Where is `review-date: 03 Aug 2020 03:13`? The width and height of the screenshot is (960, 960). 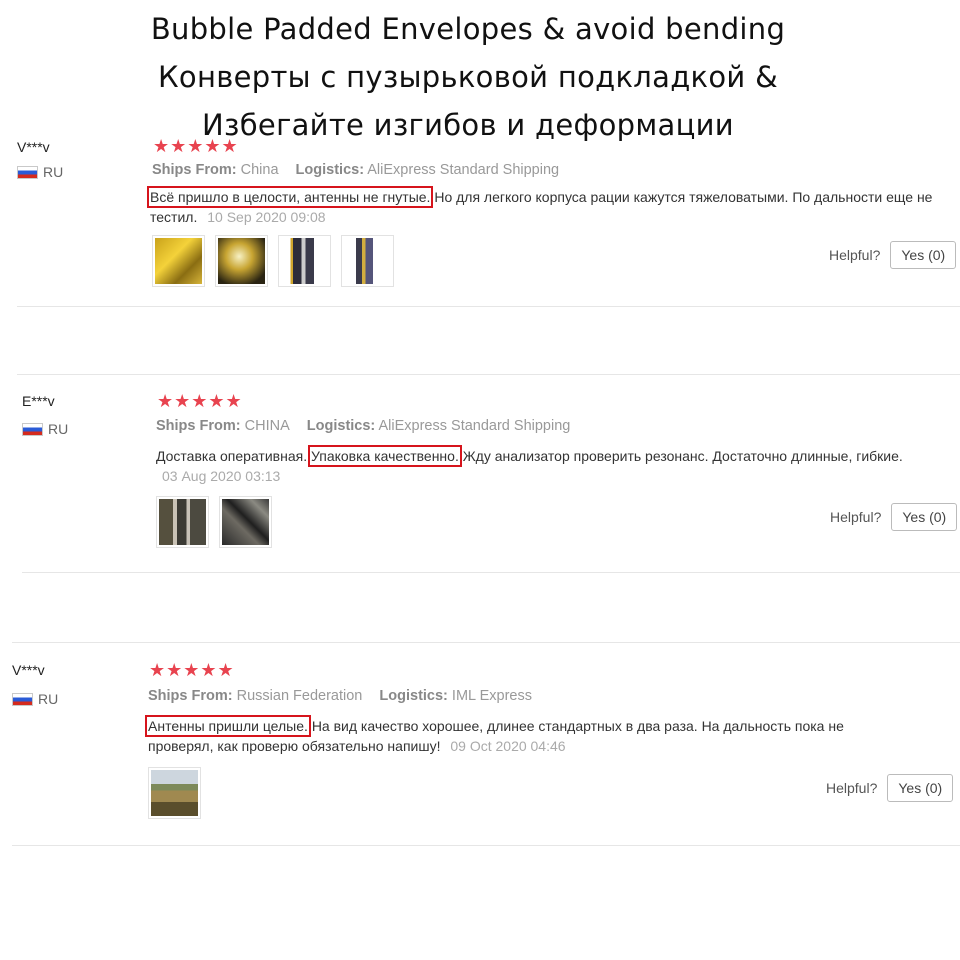 review-date: 03 Aug 2020 03:13 is located at coordinates (221, 476).